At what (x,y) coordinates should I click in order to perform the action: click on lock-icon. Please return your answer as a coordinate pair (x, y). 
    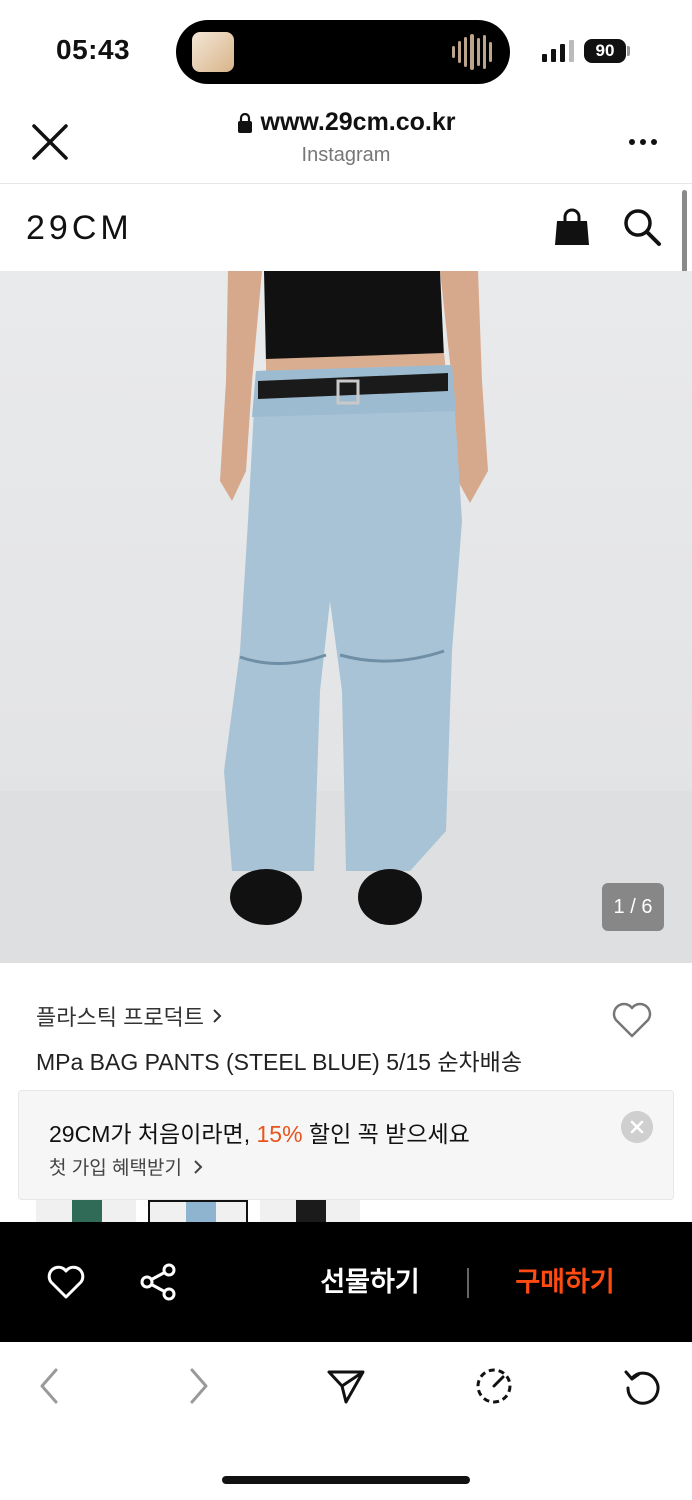
    Looking at the image, I should click on (244, 122).